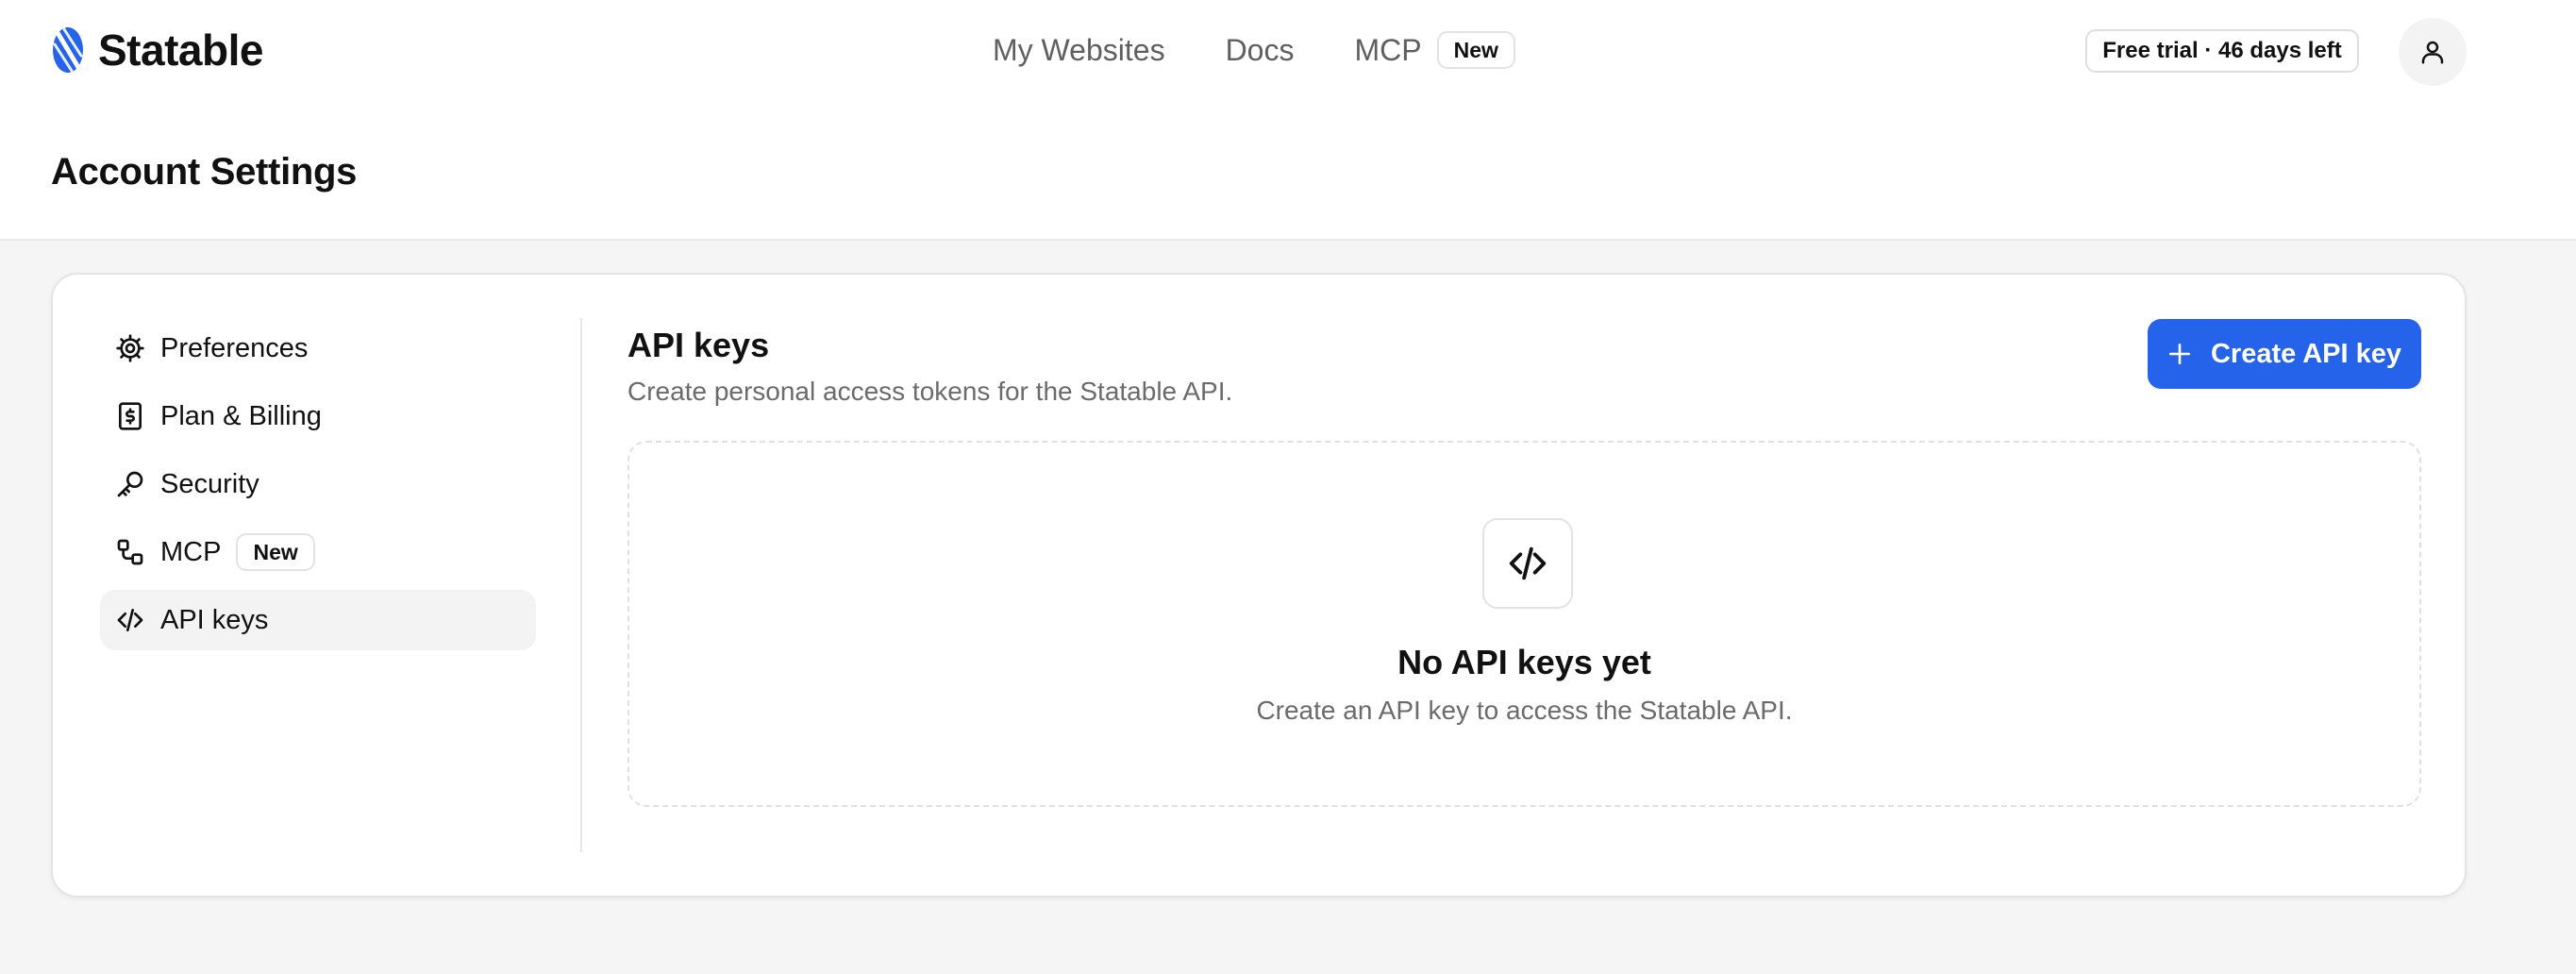 The width and height of the screenshot is (2576, 974). What do you see at coordinates (68, 50) in the screenshot?
I see `statable-logo-icon` at bounding box center [68, 50].